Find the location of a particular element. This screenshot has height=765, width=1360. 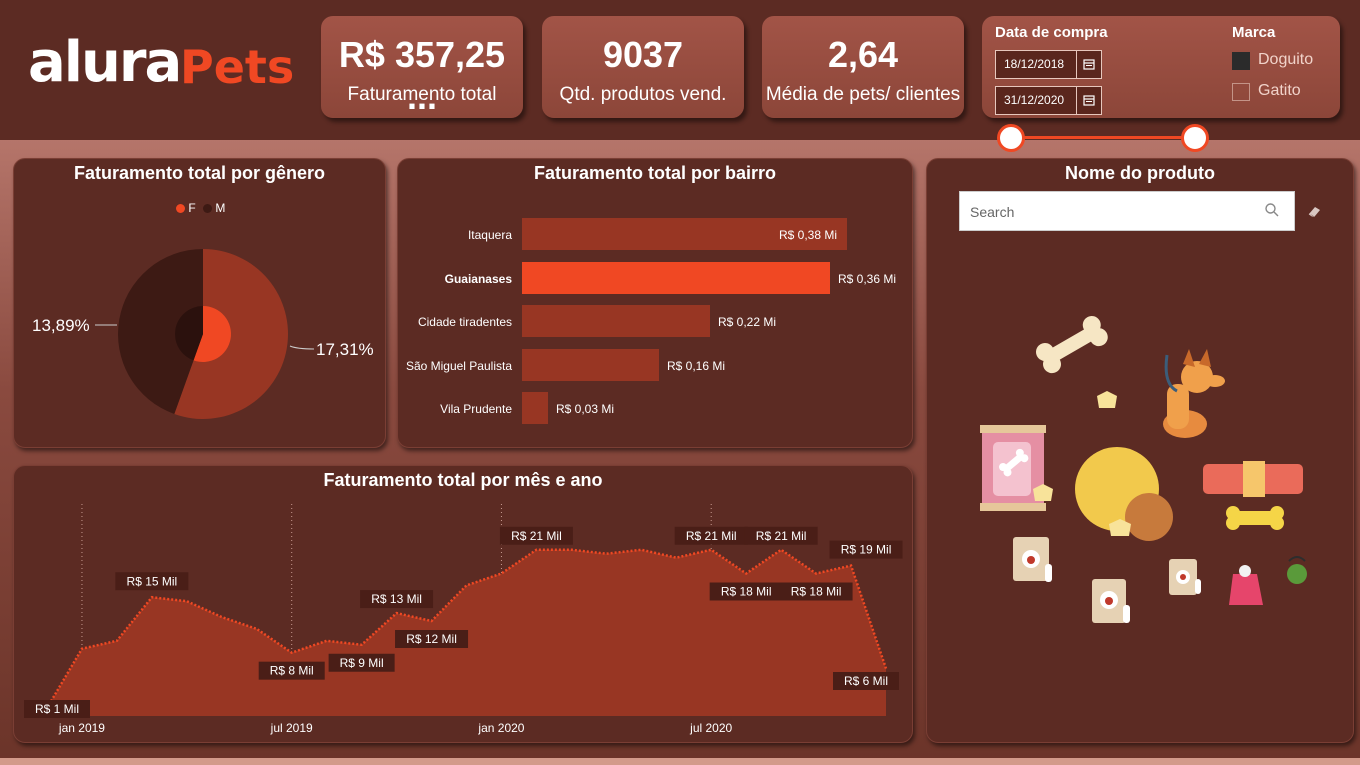

x-tick-label: jul 2020 is located at coordinates (710, 728).